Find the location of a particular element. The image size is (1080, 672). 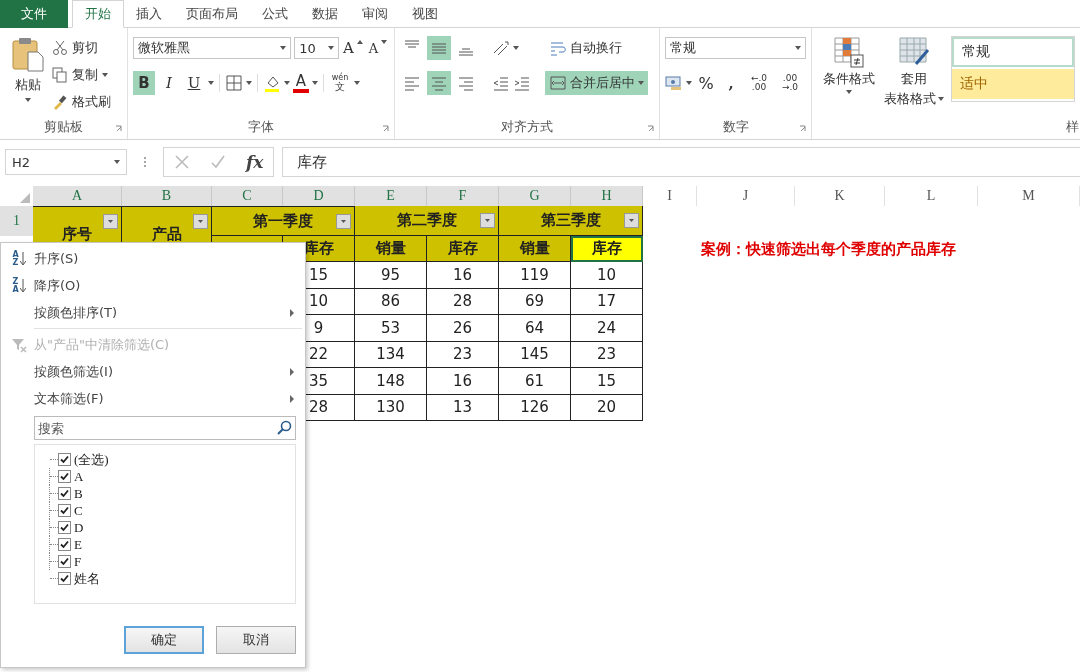

column-header: K is located at coordinates (840, 196).